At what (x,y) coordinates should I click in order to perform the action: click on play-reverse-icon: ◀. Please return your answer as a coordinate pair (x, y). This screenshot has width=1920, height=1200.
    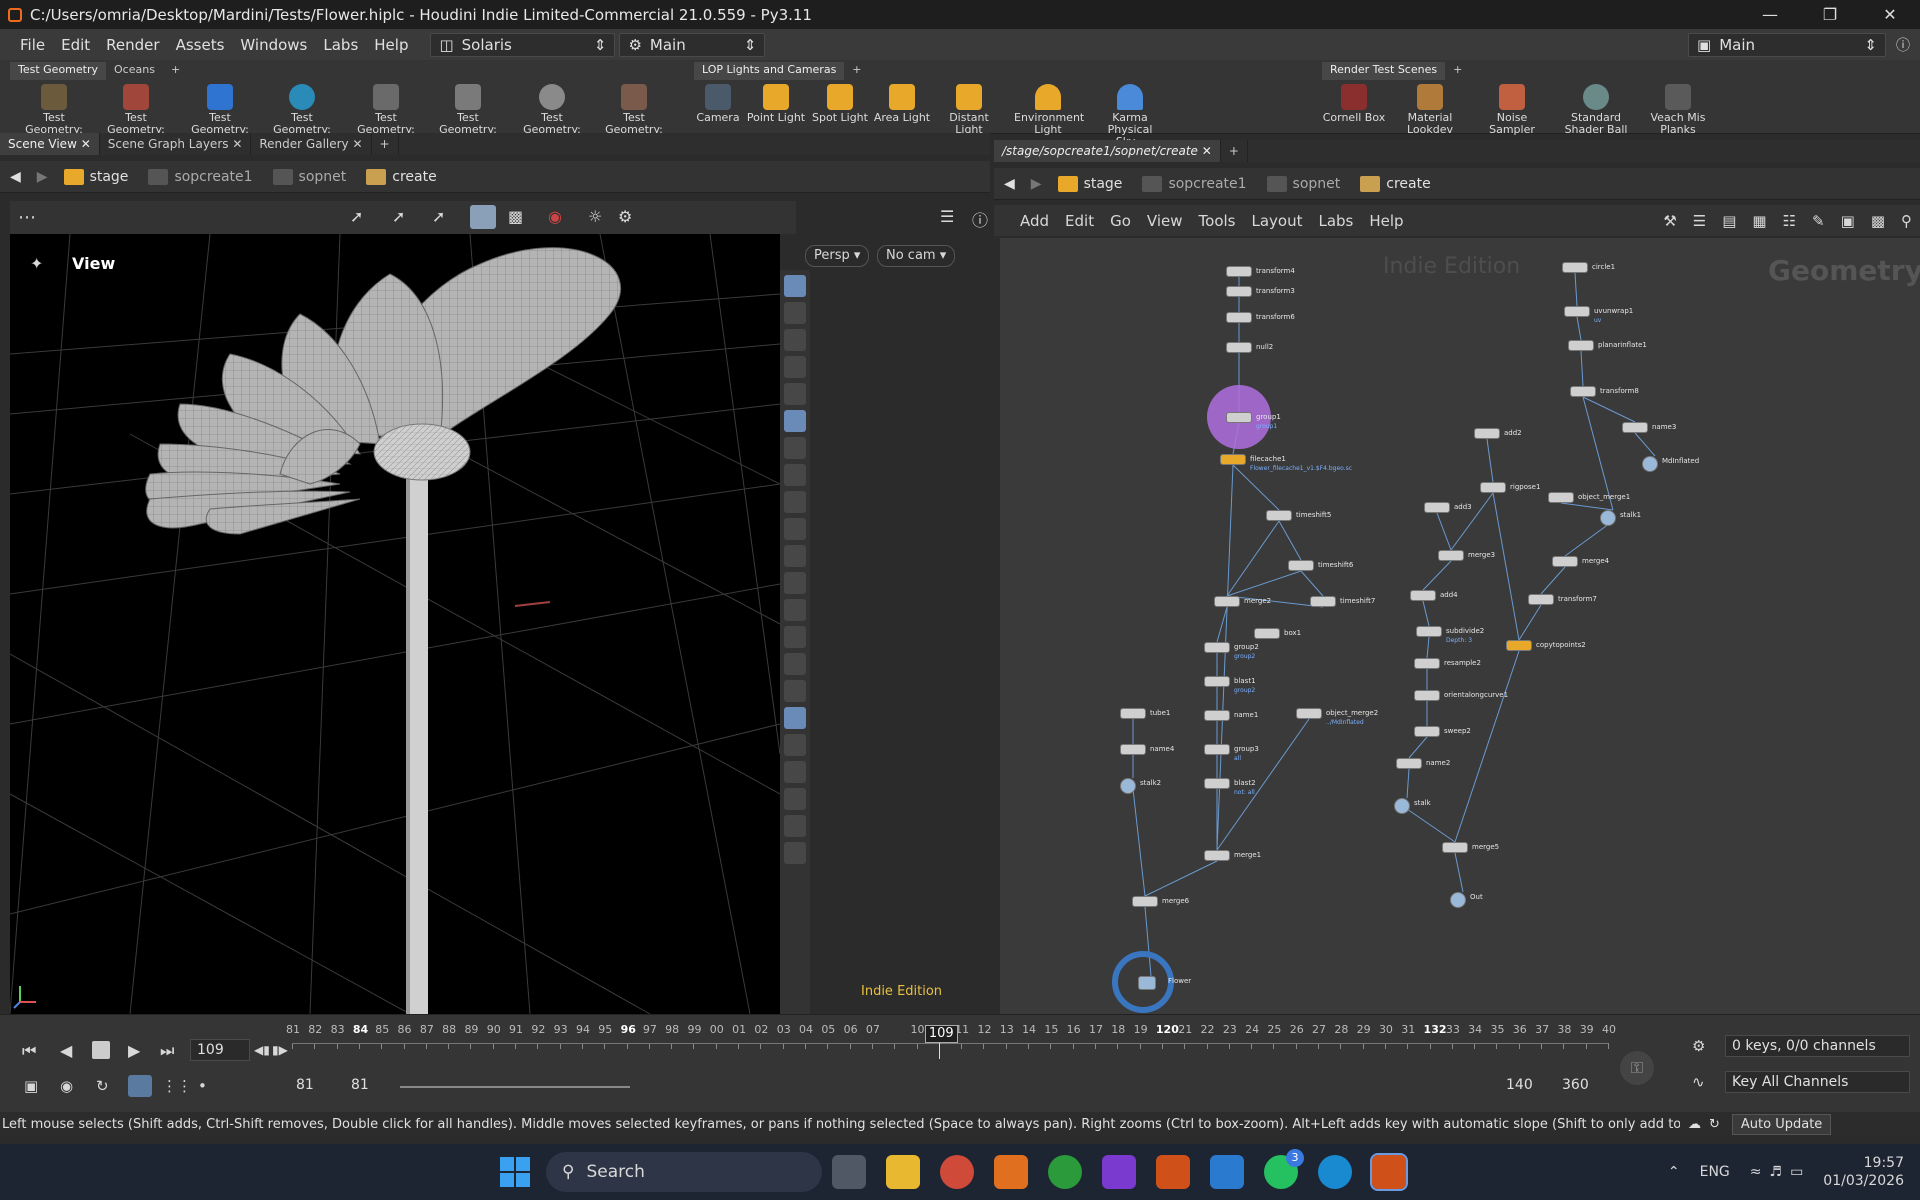
    Looking at the image, I should click on (66, 1050).